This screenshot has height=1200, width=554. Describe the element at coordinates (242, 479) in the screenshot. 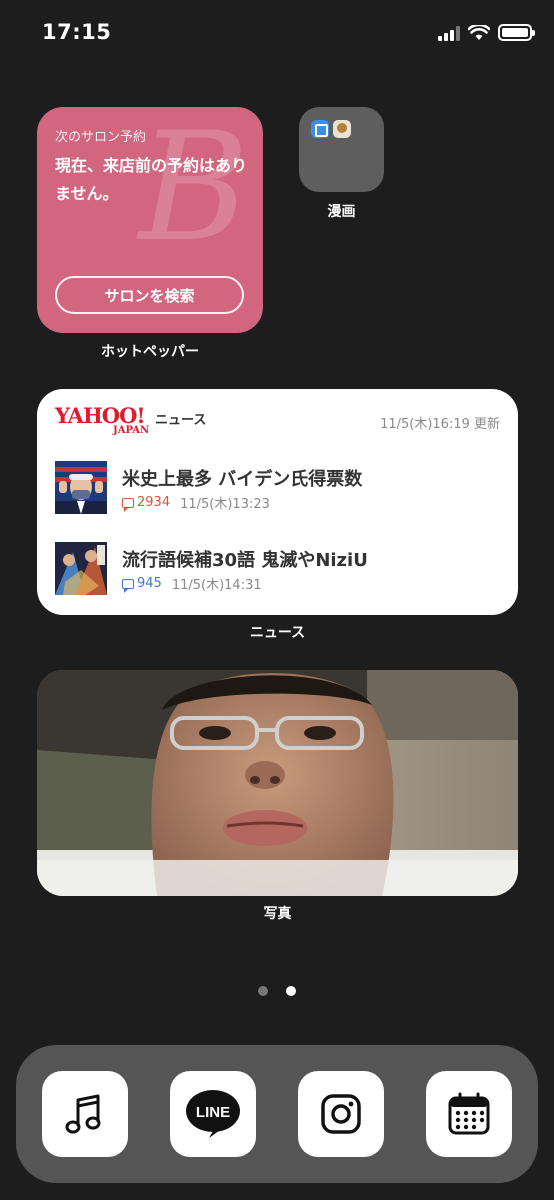

I see `article-title: 米史上最多 バイデン氏得票数` at that location.